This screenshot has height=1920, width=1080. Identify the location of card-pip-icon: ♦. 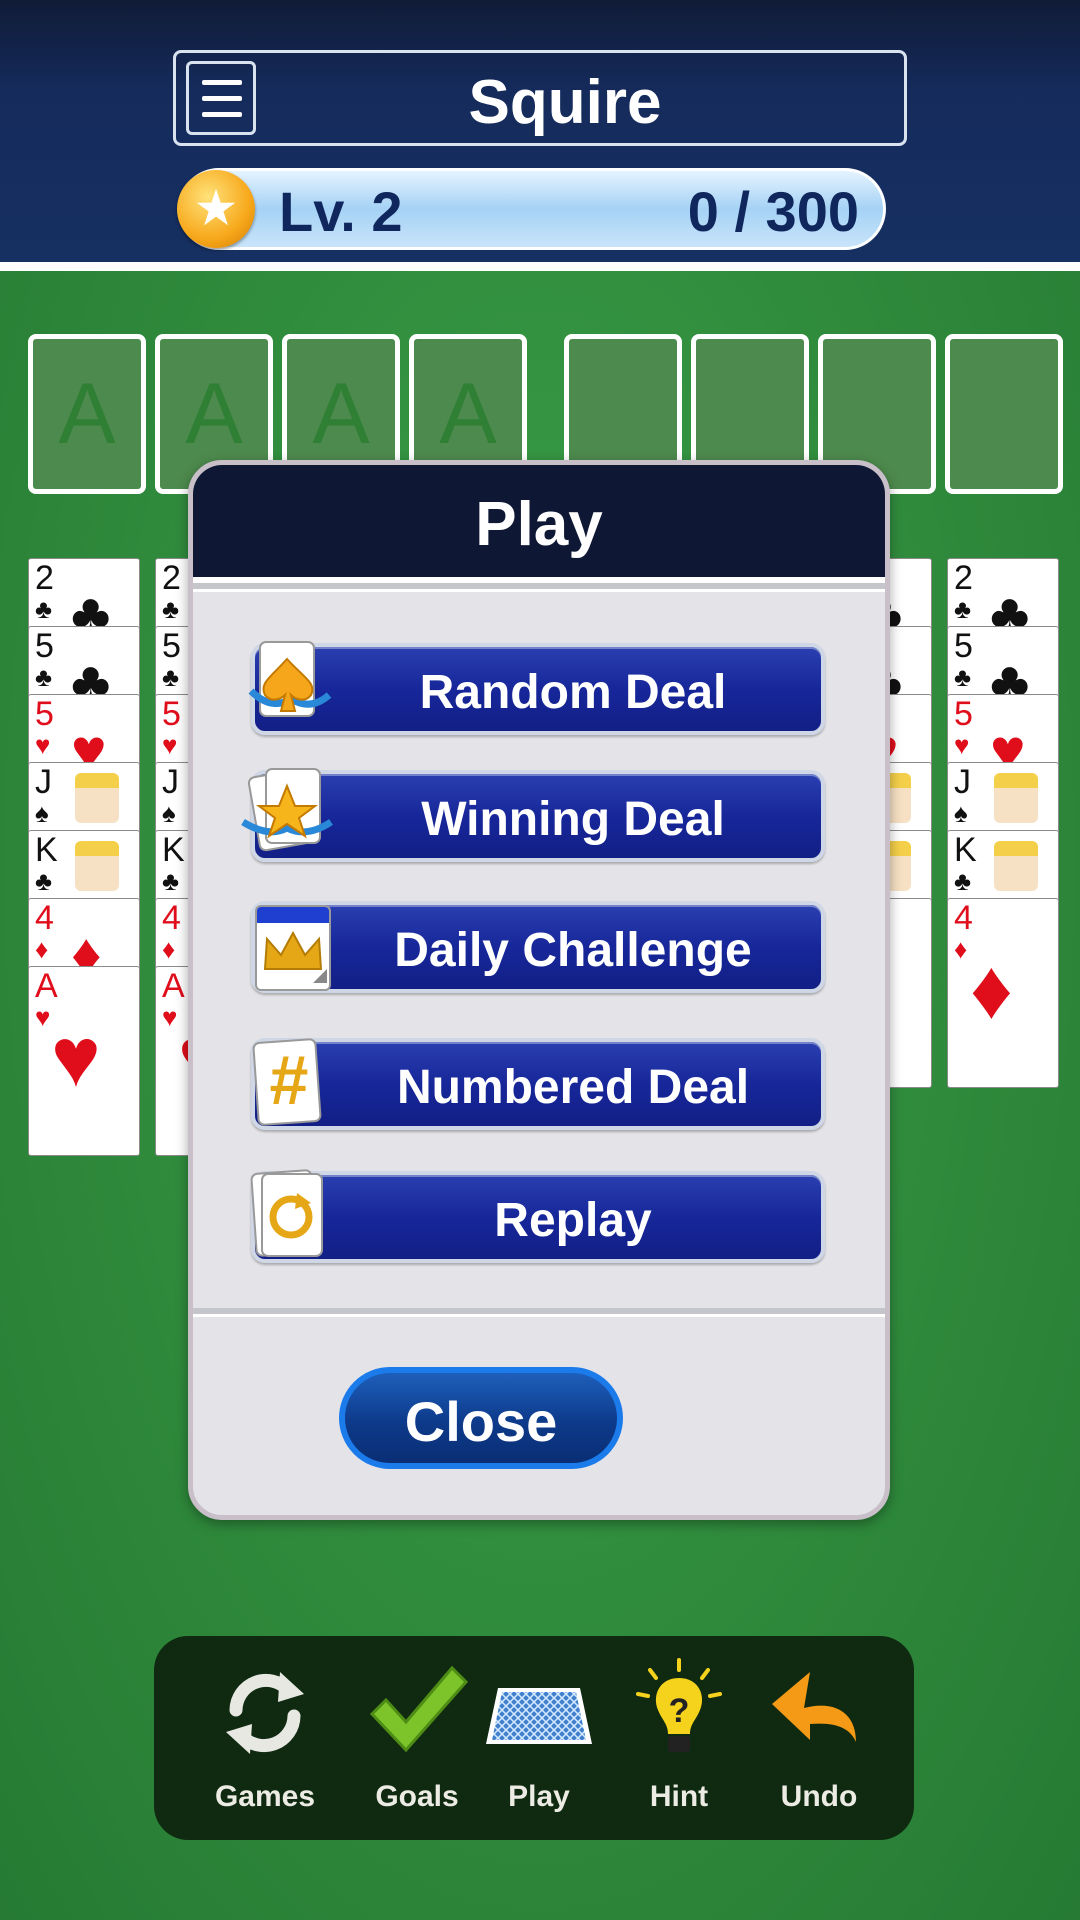
(991, 989).